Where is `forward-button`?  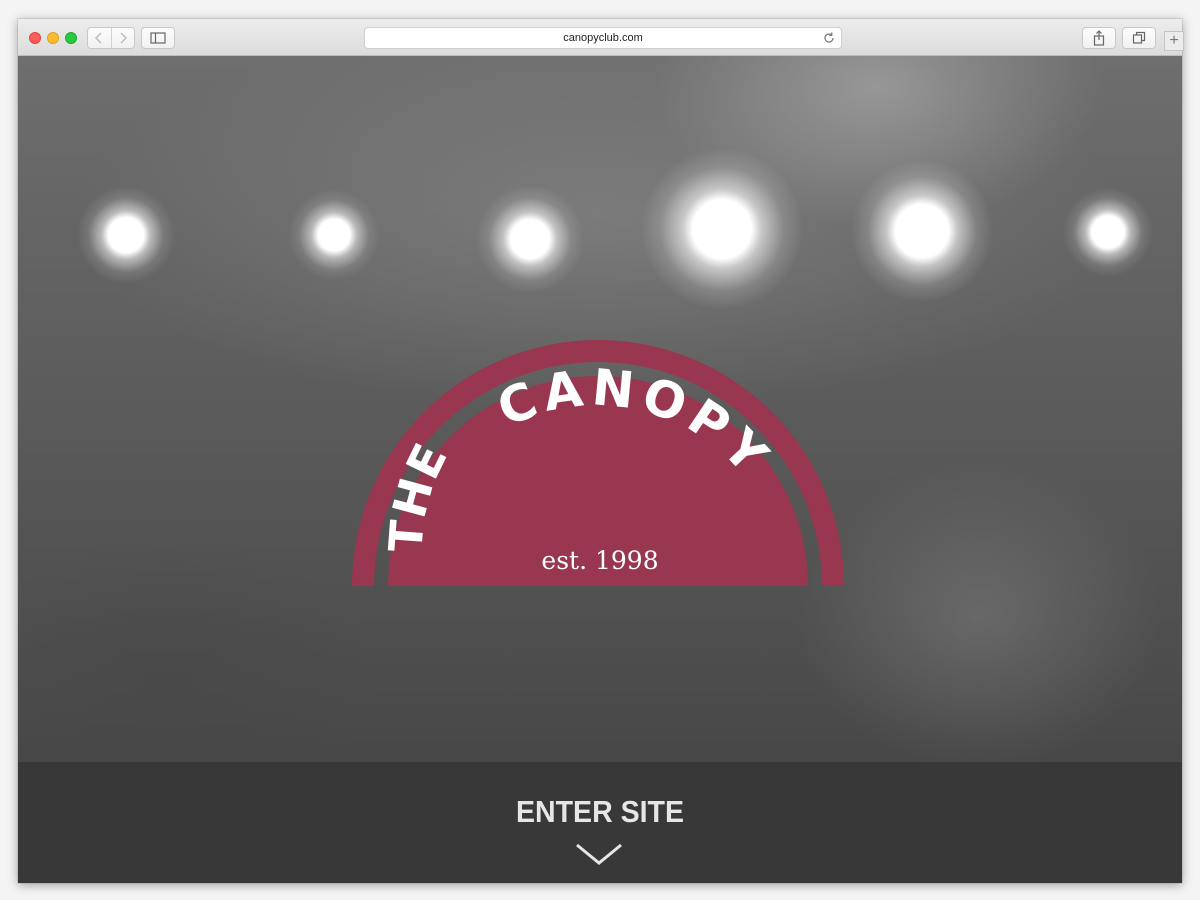 forward-button is located at coordinates (122, 38).